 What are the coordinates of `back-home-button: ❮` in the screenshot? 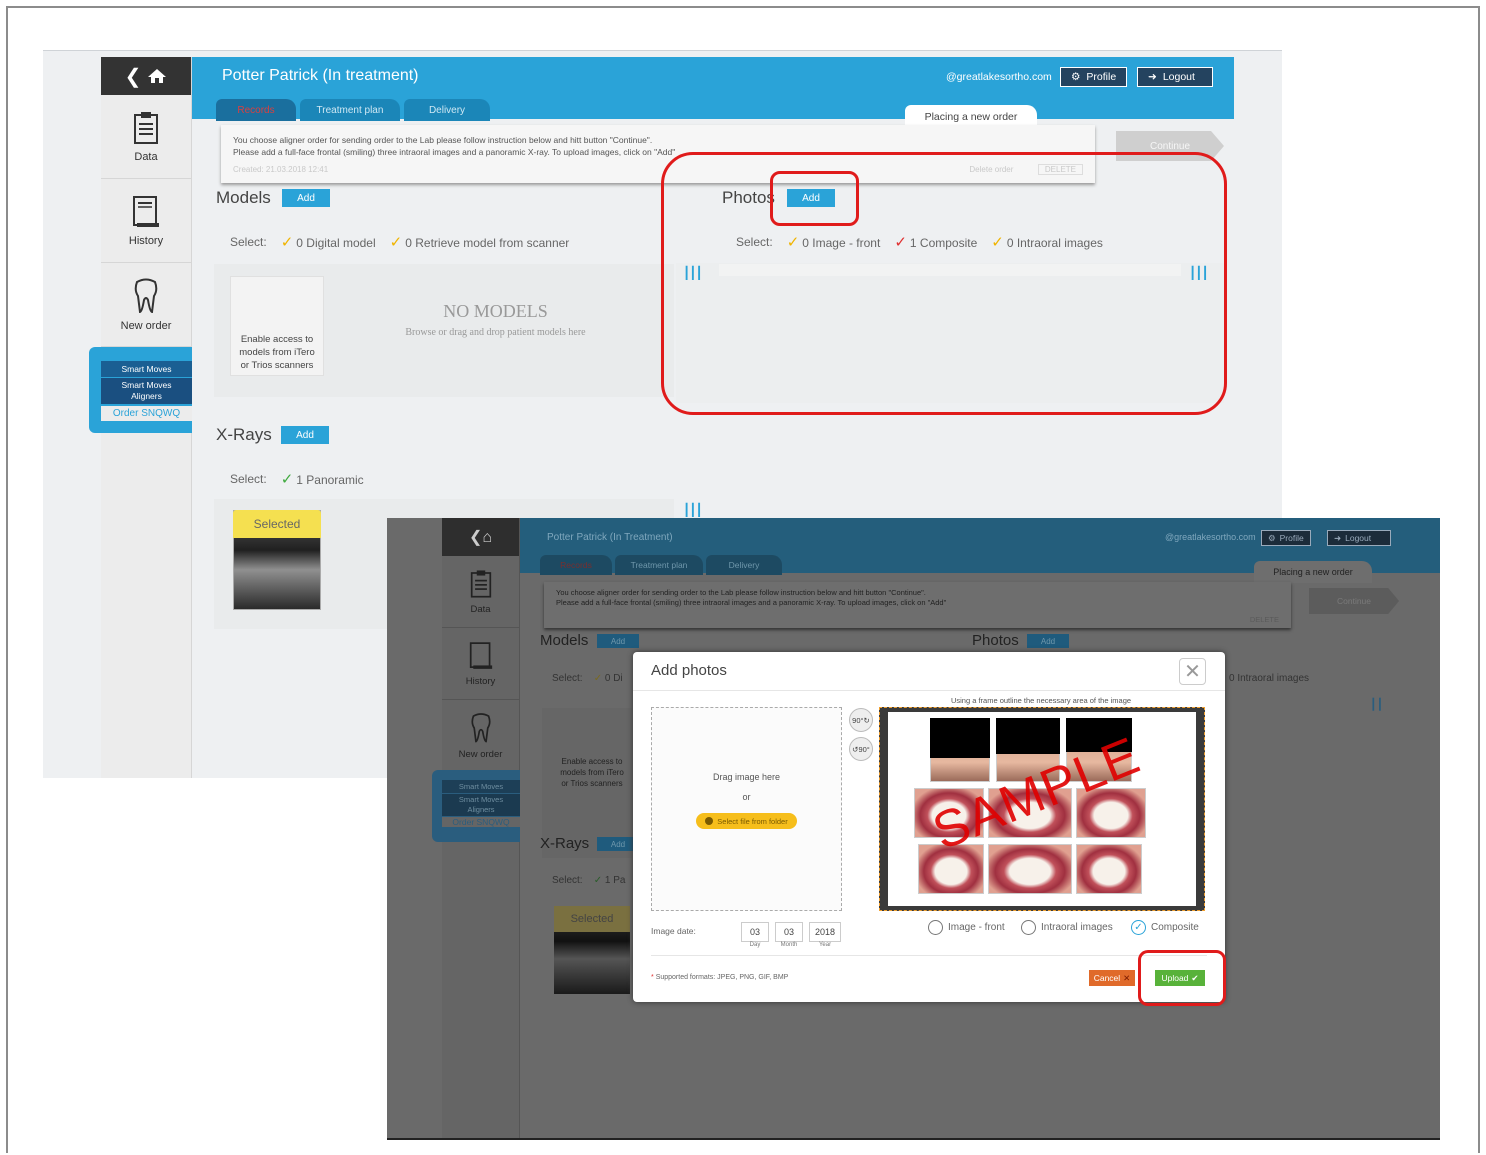 It's located at (146, 76).